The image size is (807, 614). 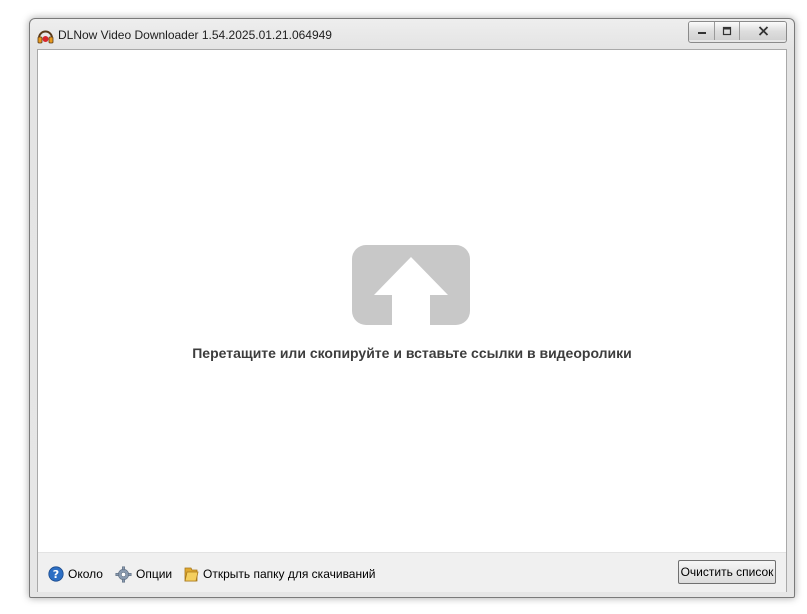 I want to click on options-button: Опции, so click(x=143, y=574).